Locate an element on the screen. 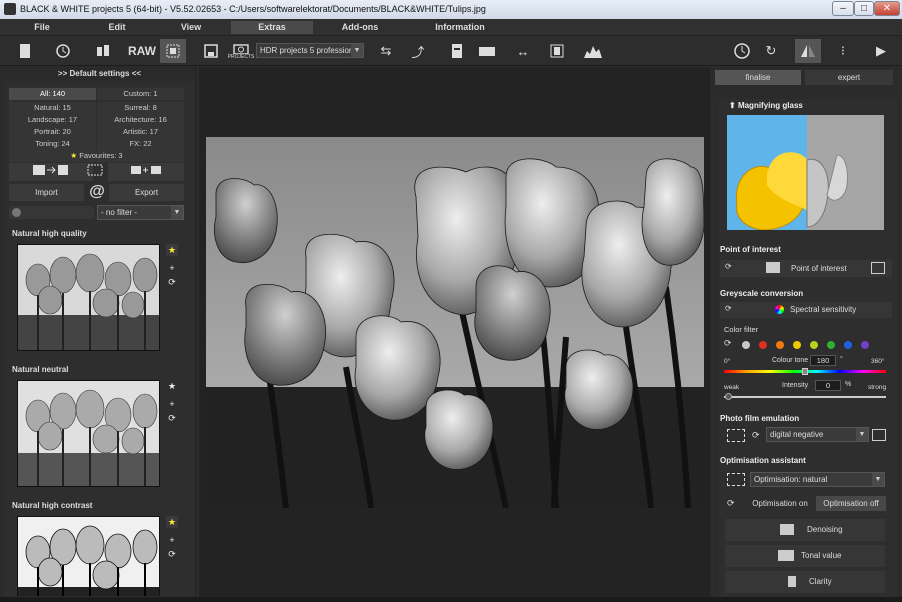 This screenshot has height=602, width=902. split-view-icon is located at coordinates (808, 51).